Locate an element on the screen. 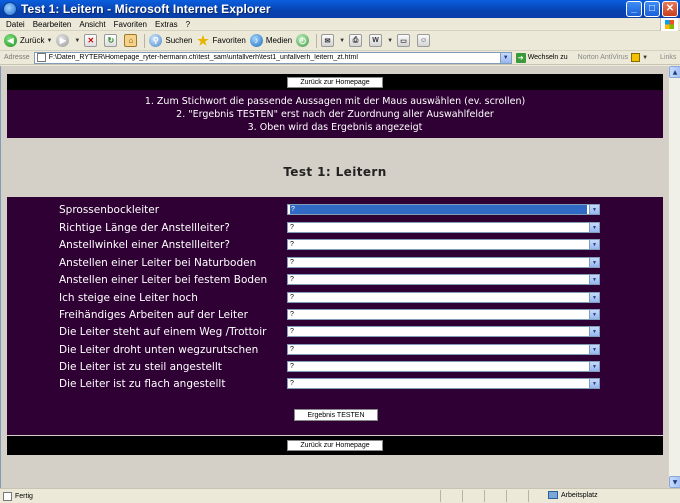 This screenshot has width=680, height=503. back-label: Zurück is located at coordinates (32, 40).